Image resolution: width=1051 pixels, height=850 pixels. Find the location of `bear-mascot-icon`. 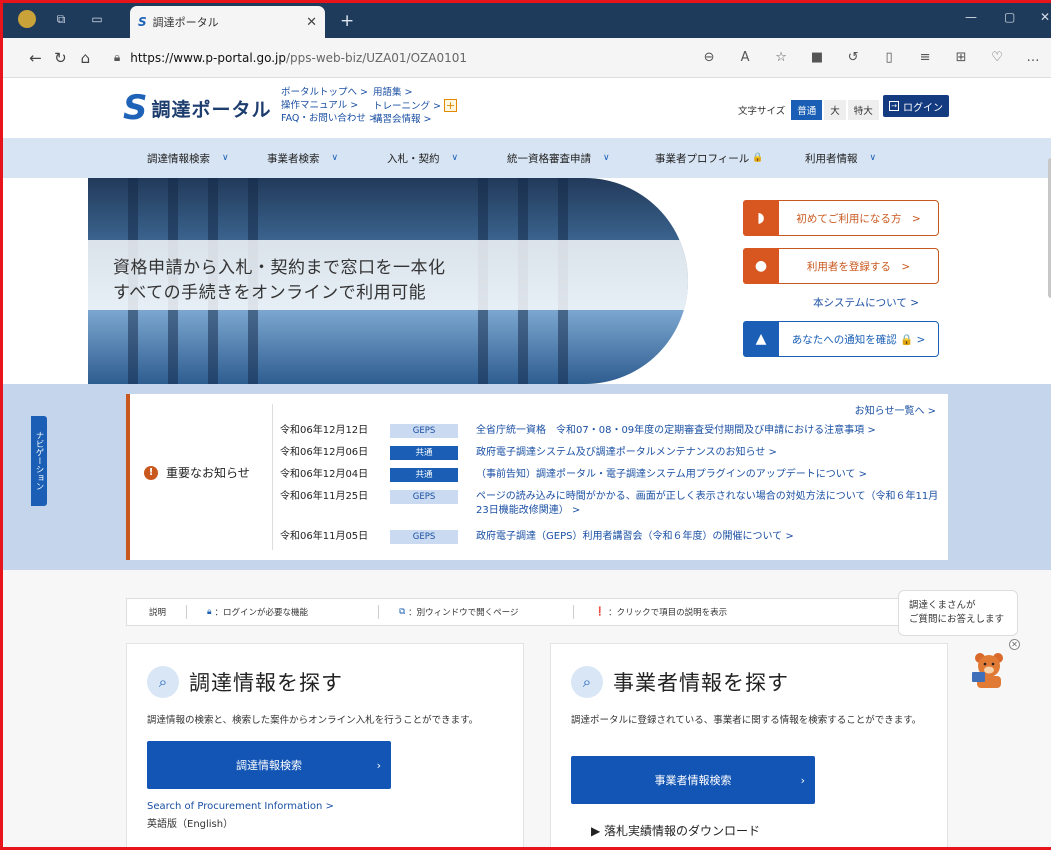

bear-mascot-icon is located at coordinates (989, 670).